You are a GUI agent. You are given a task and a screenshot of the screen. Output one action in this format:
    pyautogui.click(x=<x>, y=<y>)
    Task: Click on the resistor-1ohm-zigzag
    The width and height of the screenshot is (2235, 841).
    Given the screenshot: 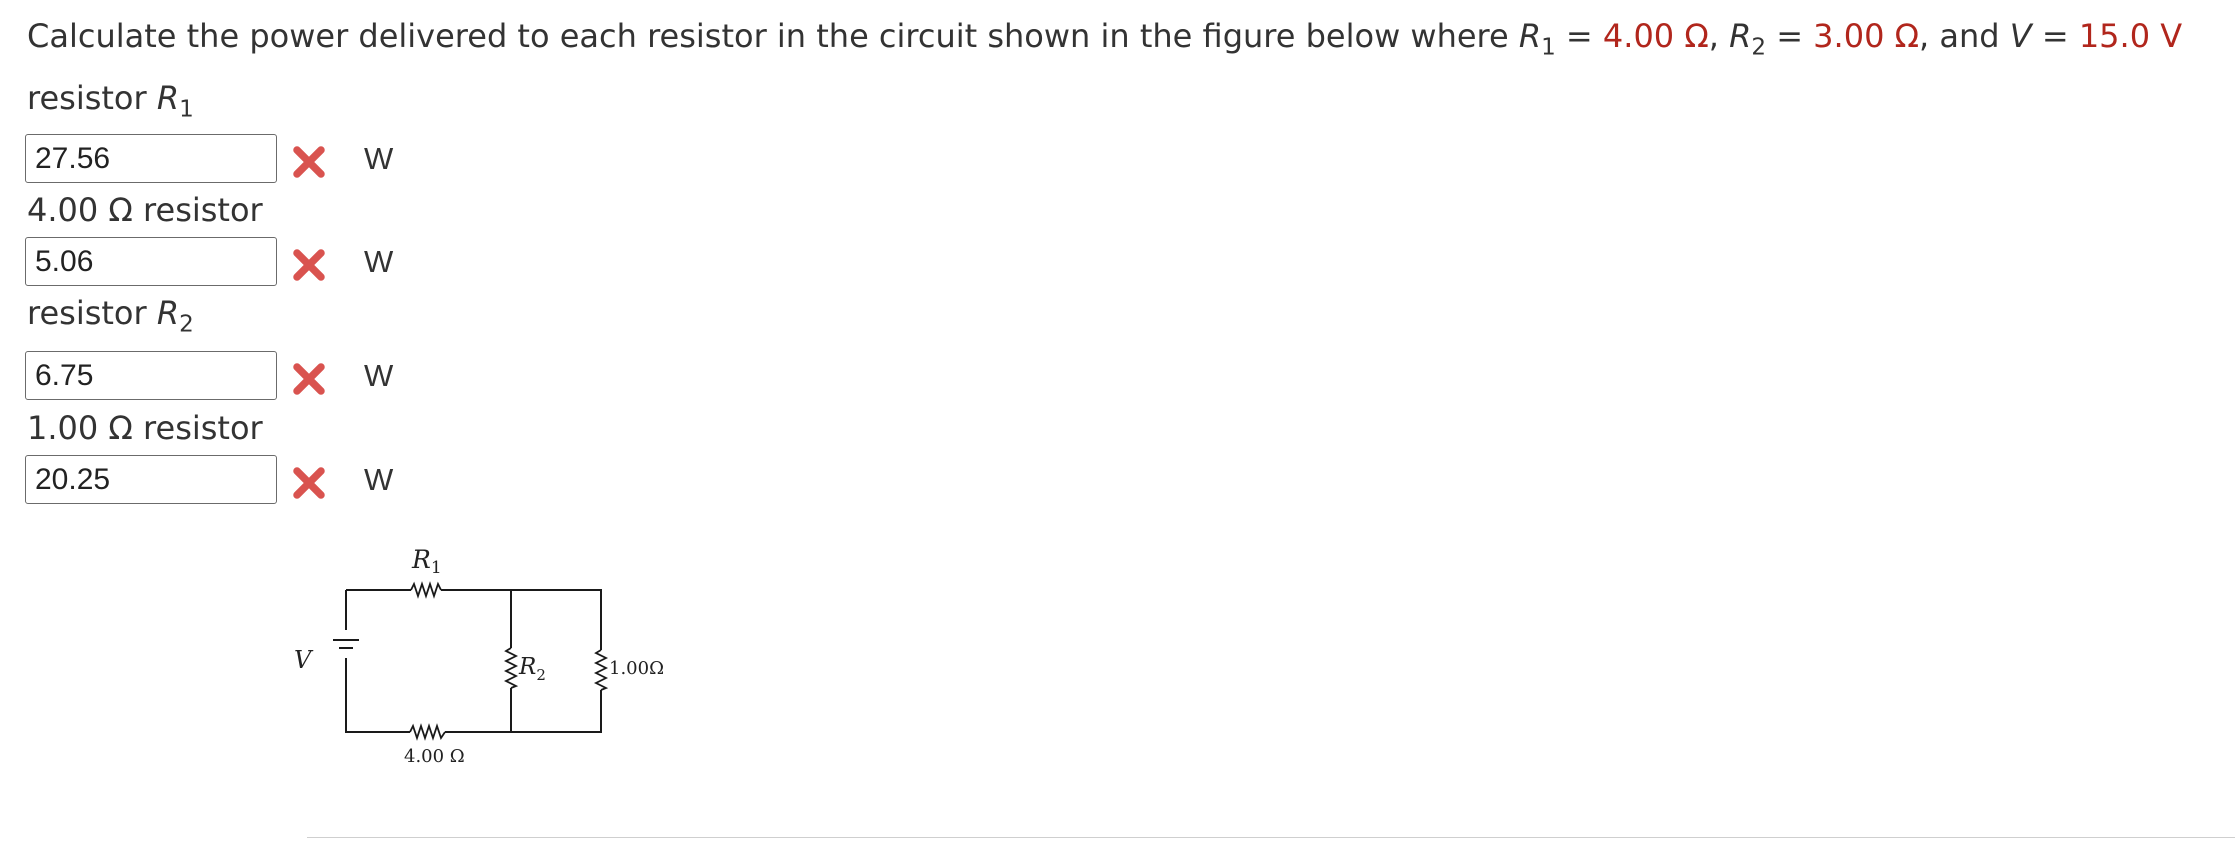 What is the action you would take?
    pyautogui.click(x=601, y=670)
    